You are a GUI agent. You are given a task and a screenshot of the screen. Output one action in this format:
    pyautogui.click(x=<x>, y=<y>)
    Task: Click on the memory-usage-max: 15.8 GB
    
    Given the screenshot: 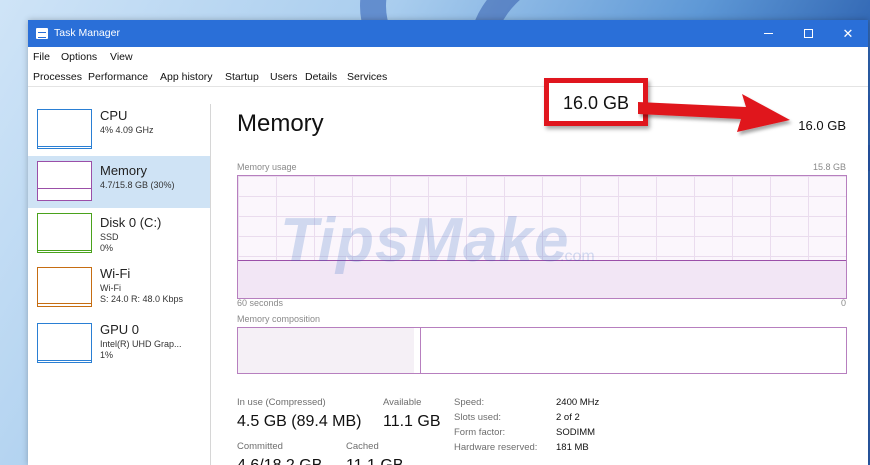 What is the action you would take?
    pyautogui.click(x=829, y=167)
    